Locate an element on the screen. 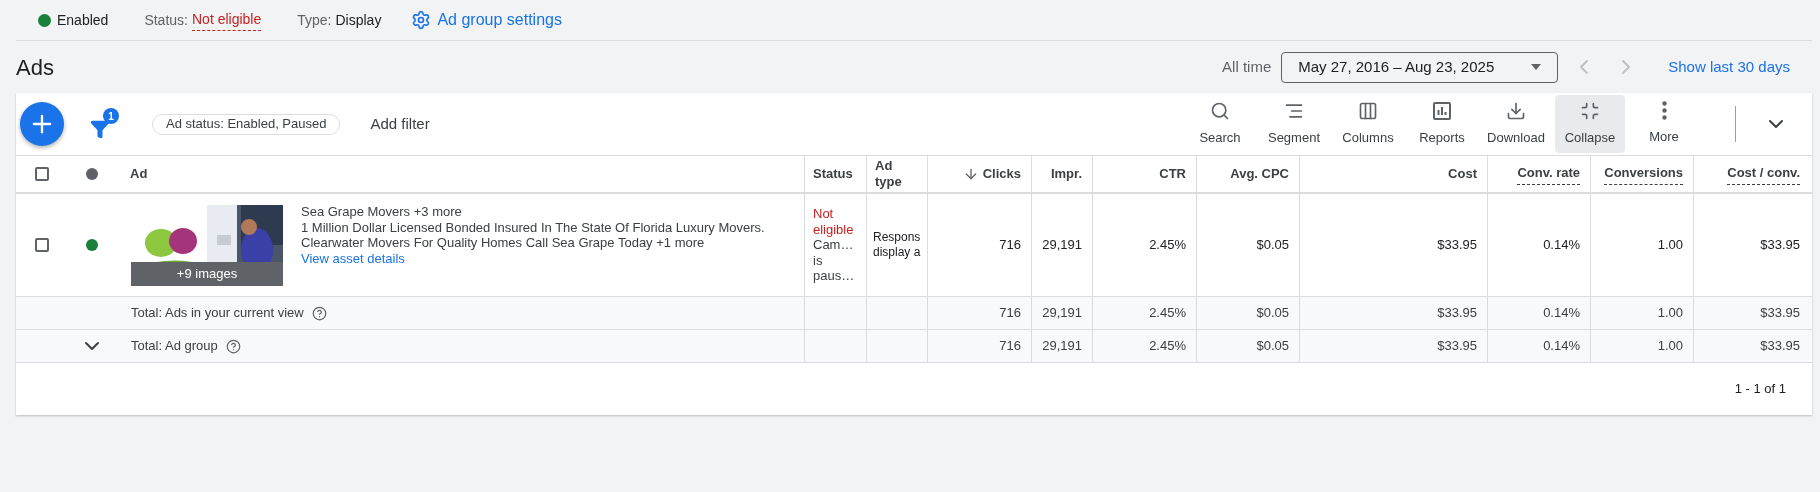 This screenshot has height=492, width=1820. toolbar-button: More is located at coordinates (1664, 124).